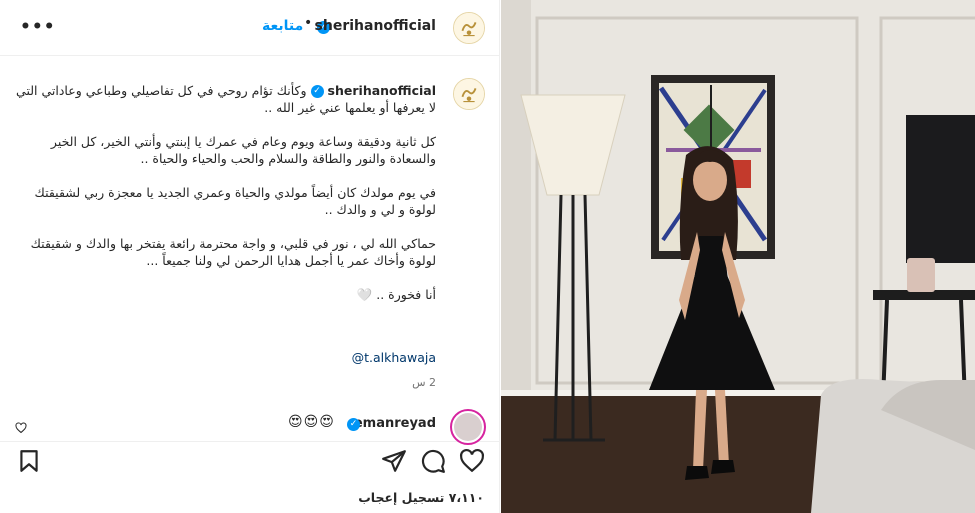 The height and width of the screenshot is (513, 975). What do you see at coordinates (311, 422) in the screenshot?
I see `comment-text: 😍😍😍` at bounding box center [311, 422].